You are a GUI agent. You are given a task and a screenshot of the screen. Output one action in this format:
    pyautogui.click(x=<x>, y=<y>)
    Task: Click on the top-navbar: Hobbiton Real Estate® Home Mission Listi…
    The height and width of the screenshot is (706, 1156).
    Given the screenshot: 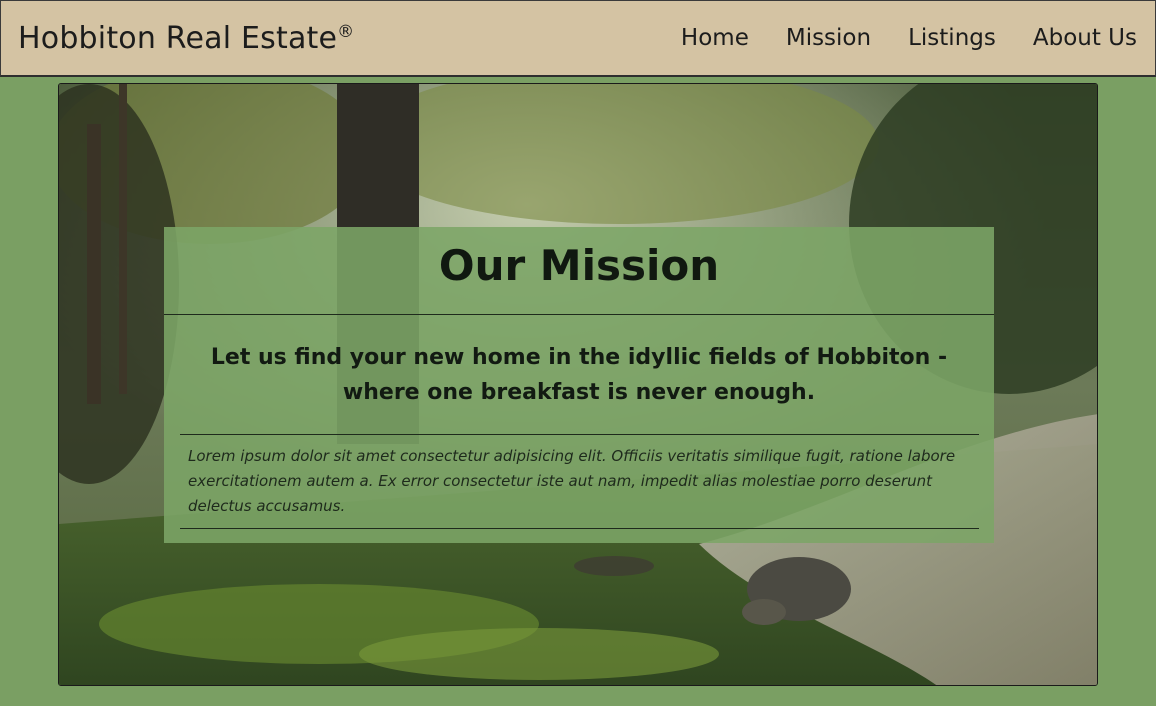 What is the action you would take?
    pyautogui.click(x=578, y=38)
    